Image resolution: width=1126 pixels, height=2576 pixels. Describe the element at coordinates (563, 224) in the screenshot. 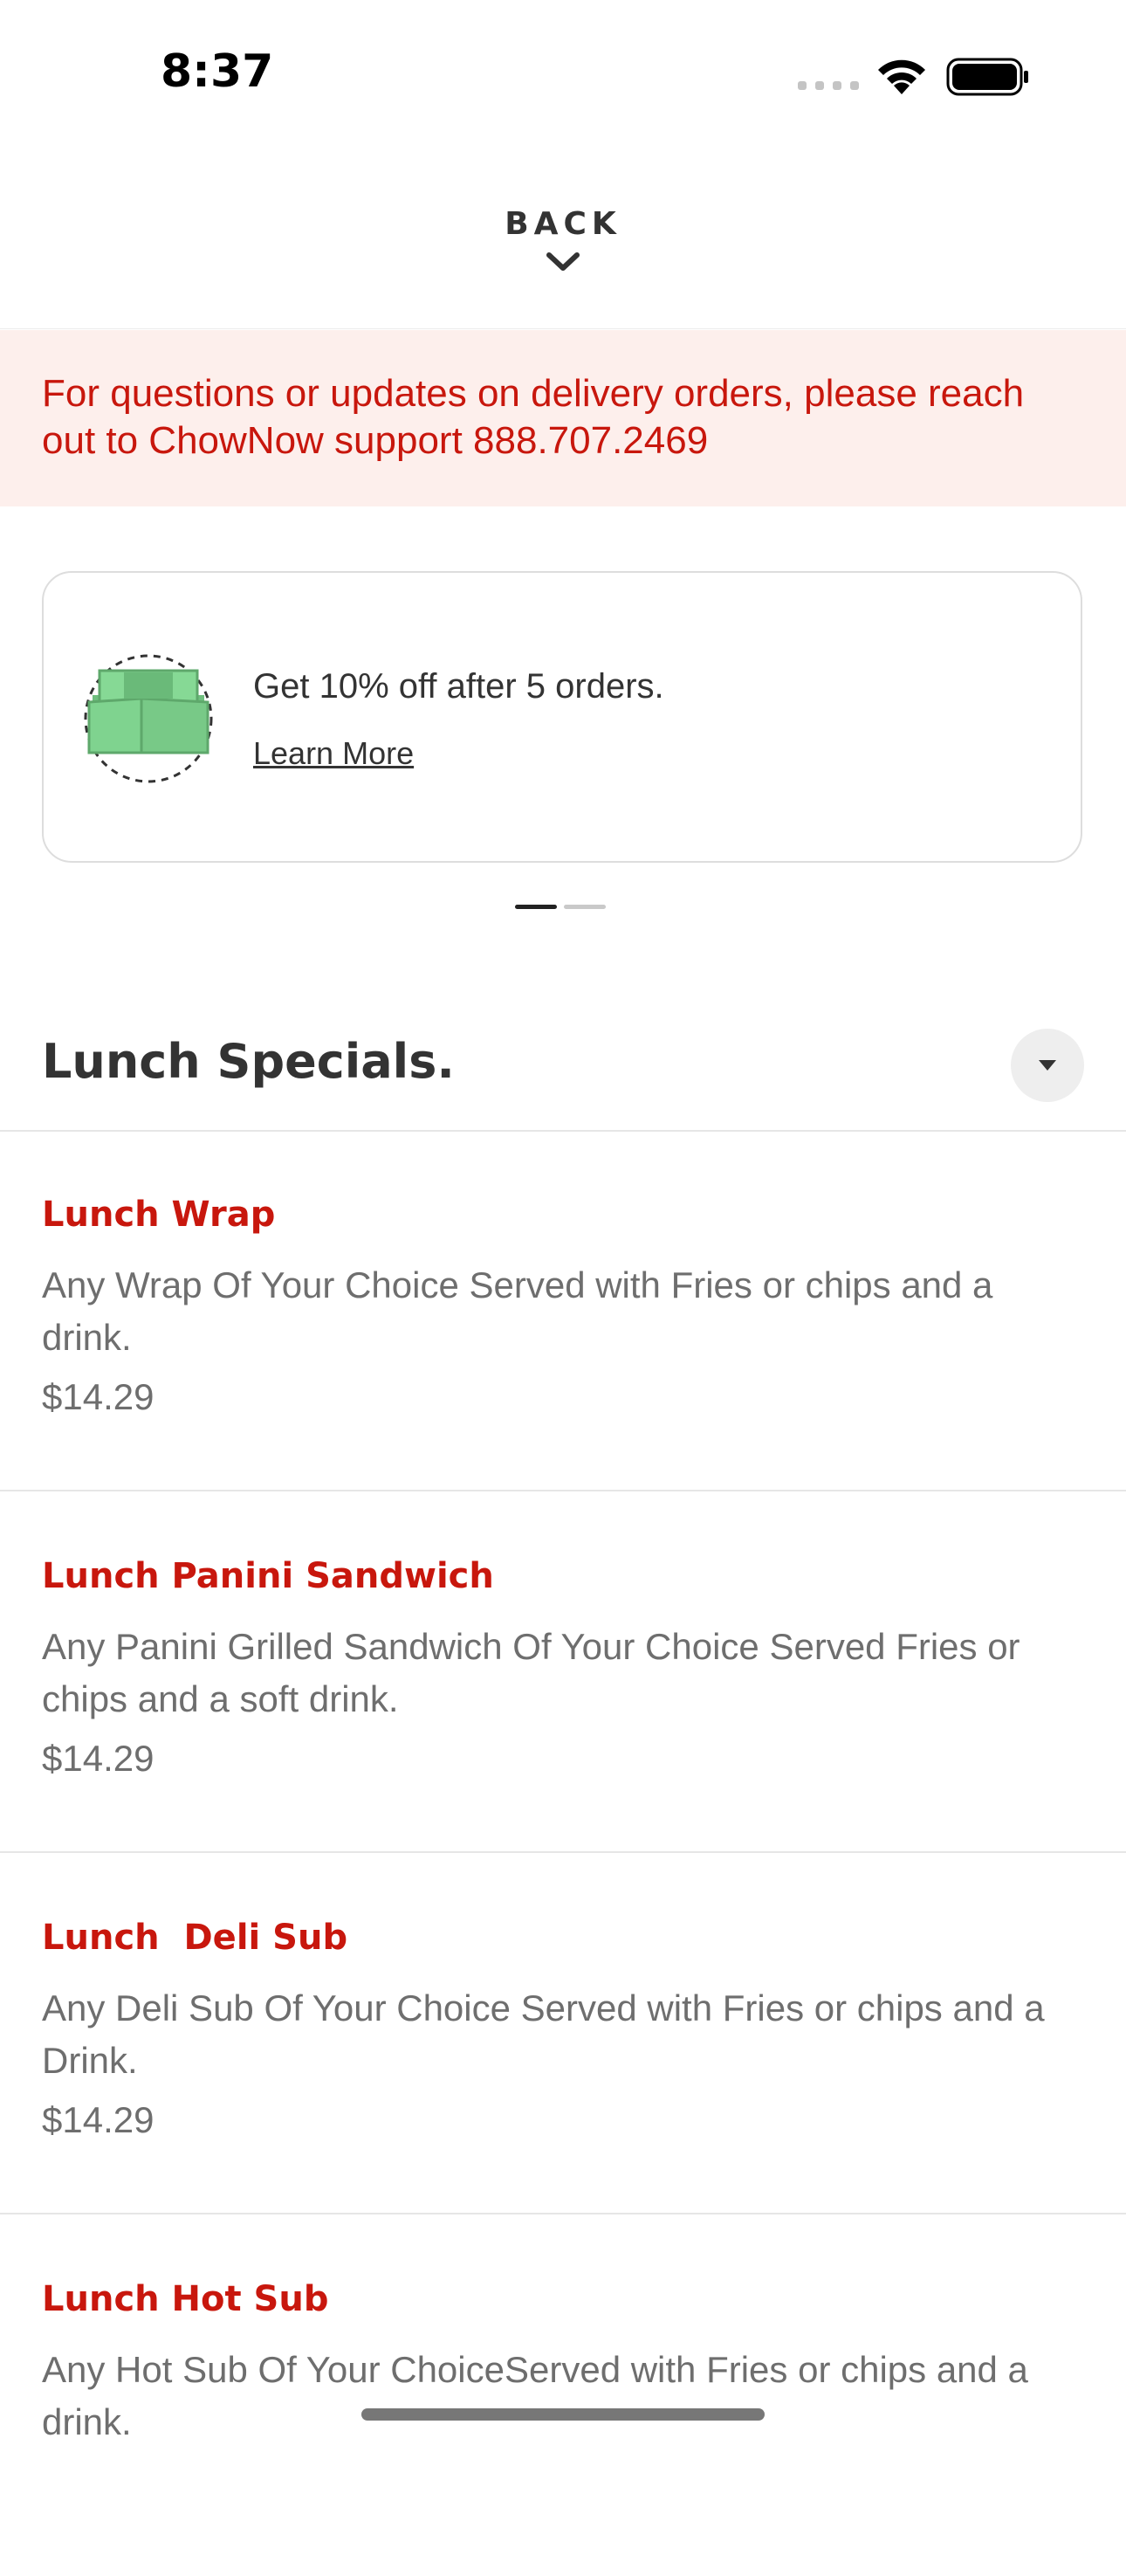

I see `back-label: BACK` at that location.